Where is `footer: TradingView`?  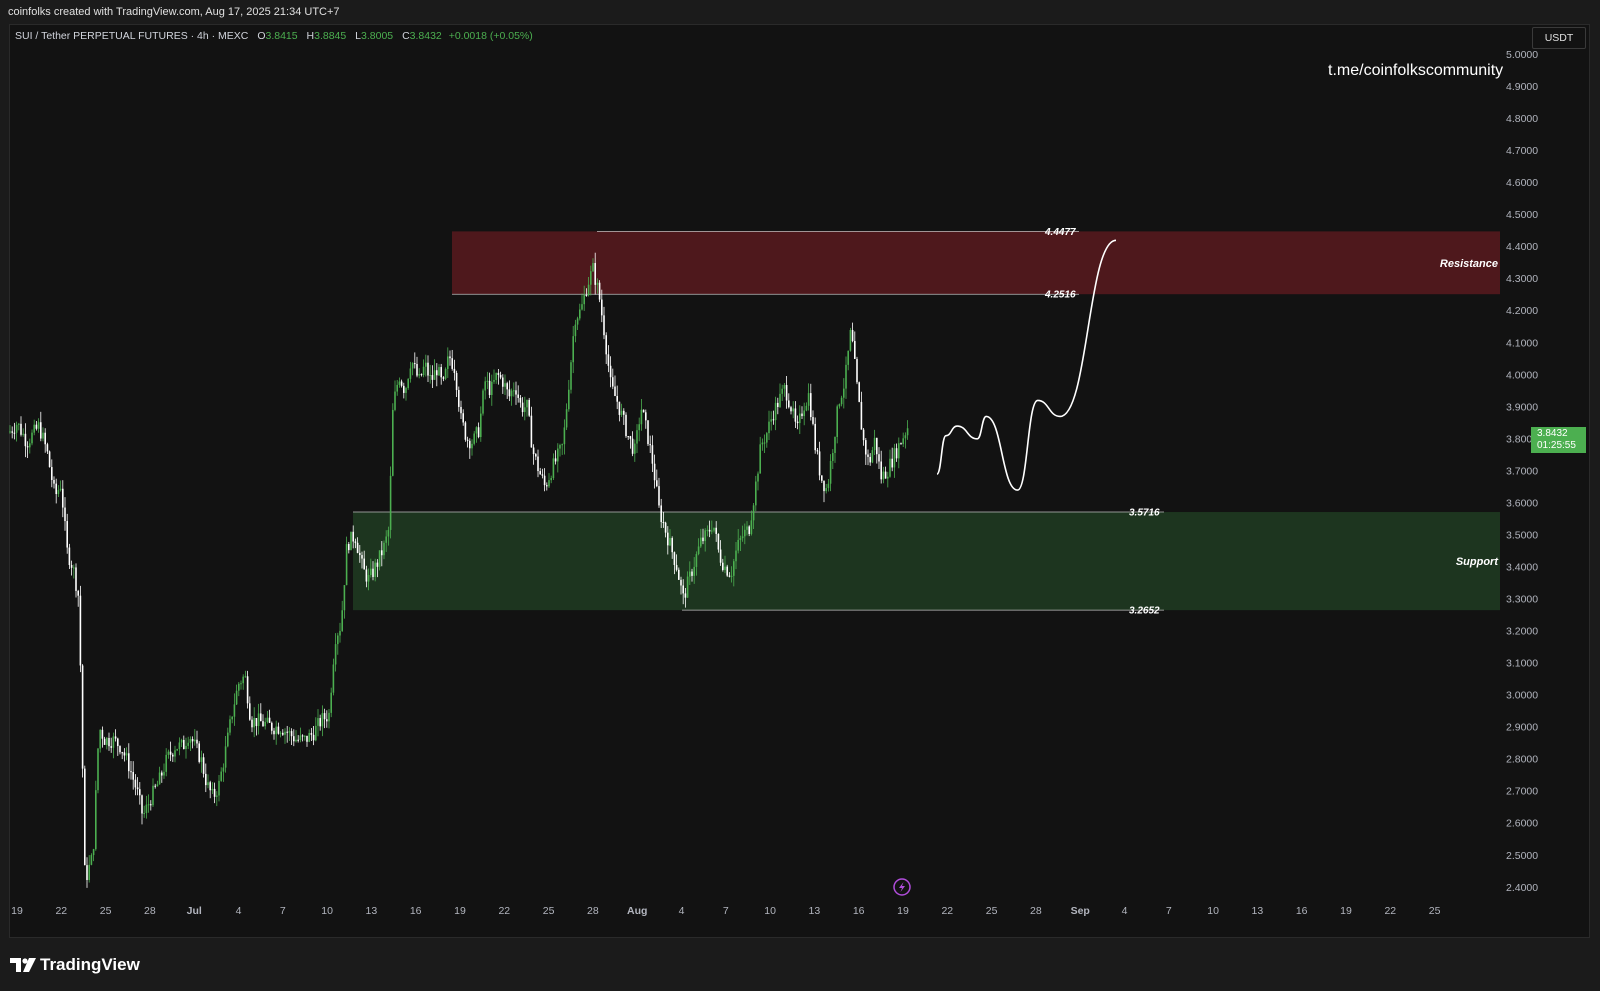 footer: TradingView is located at coordinates (800, 964).